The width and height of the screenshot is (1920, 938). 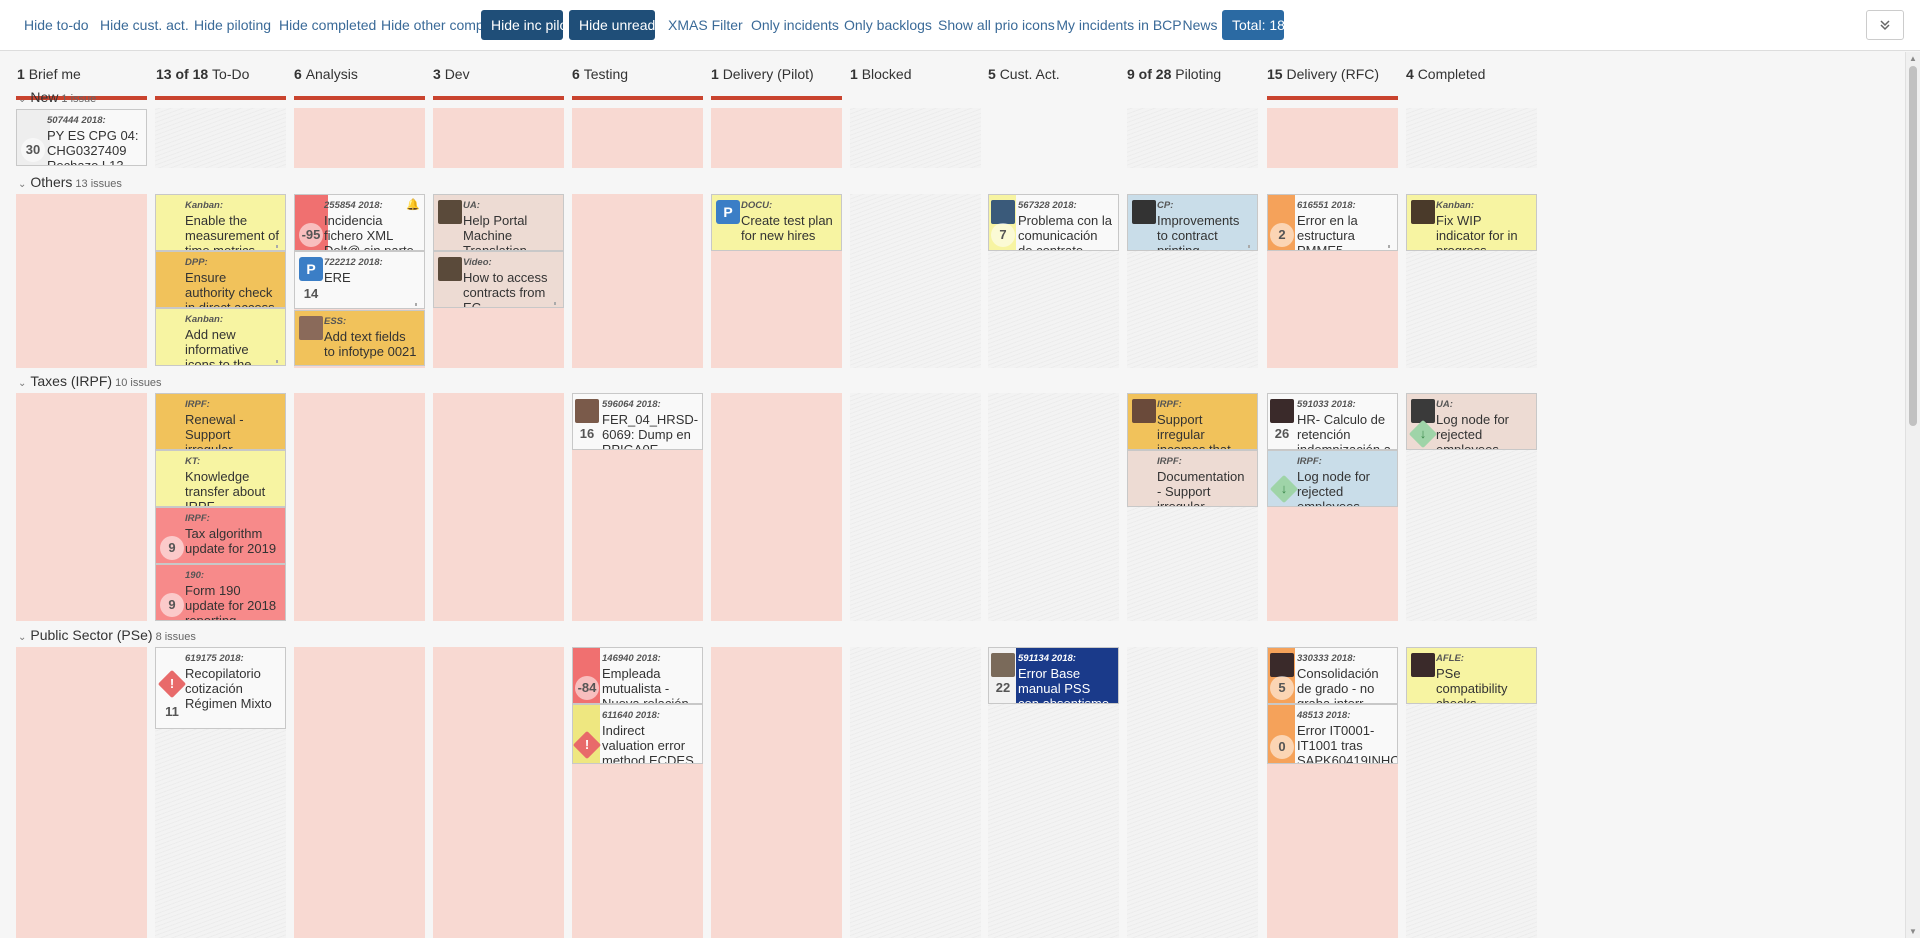 What do you see at coordinates (172, 548) in the screenshot?
I see `card-age: 9` at bounding box center [172, 548].